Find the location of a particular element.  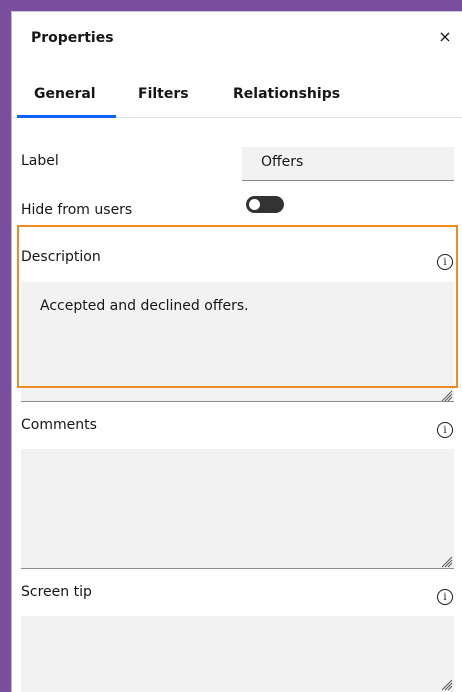

tab-filters: Filters is located at coordinates (163, 94).